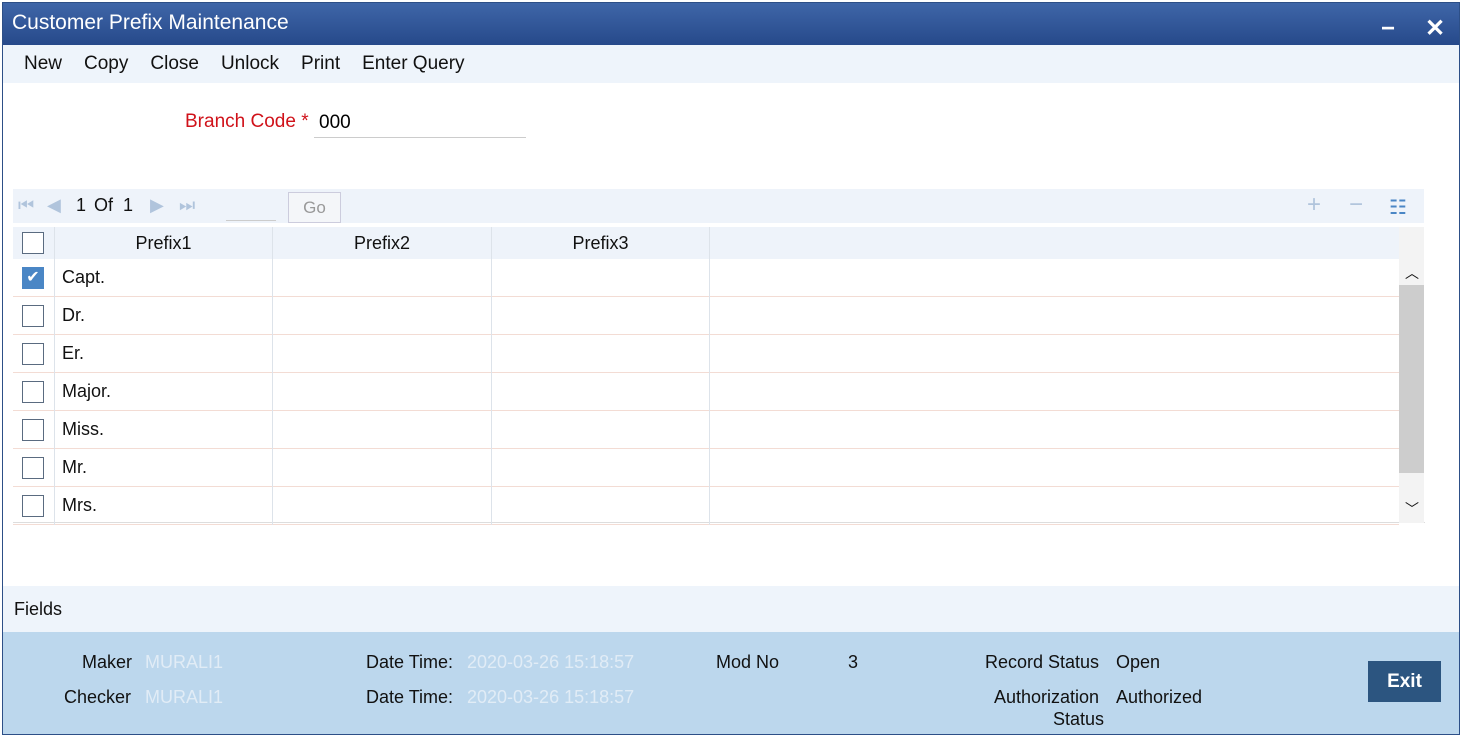  What do you see at coordinates (104, 205) in the screenshot?
I see `of-label: Of` at bounding box center [104, 205].